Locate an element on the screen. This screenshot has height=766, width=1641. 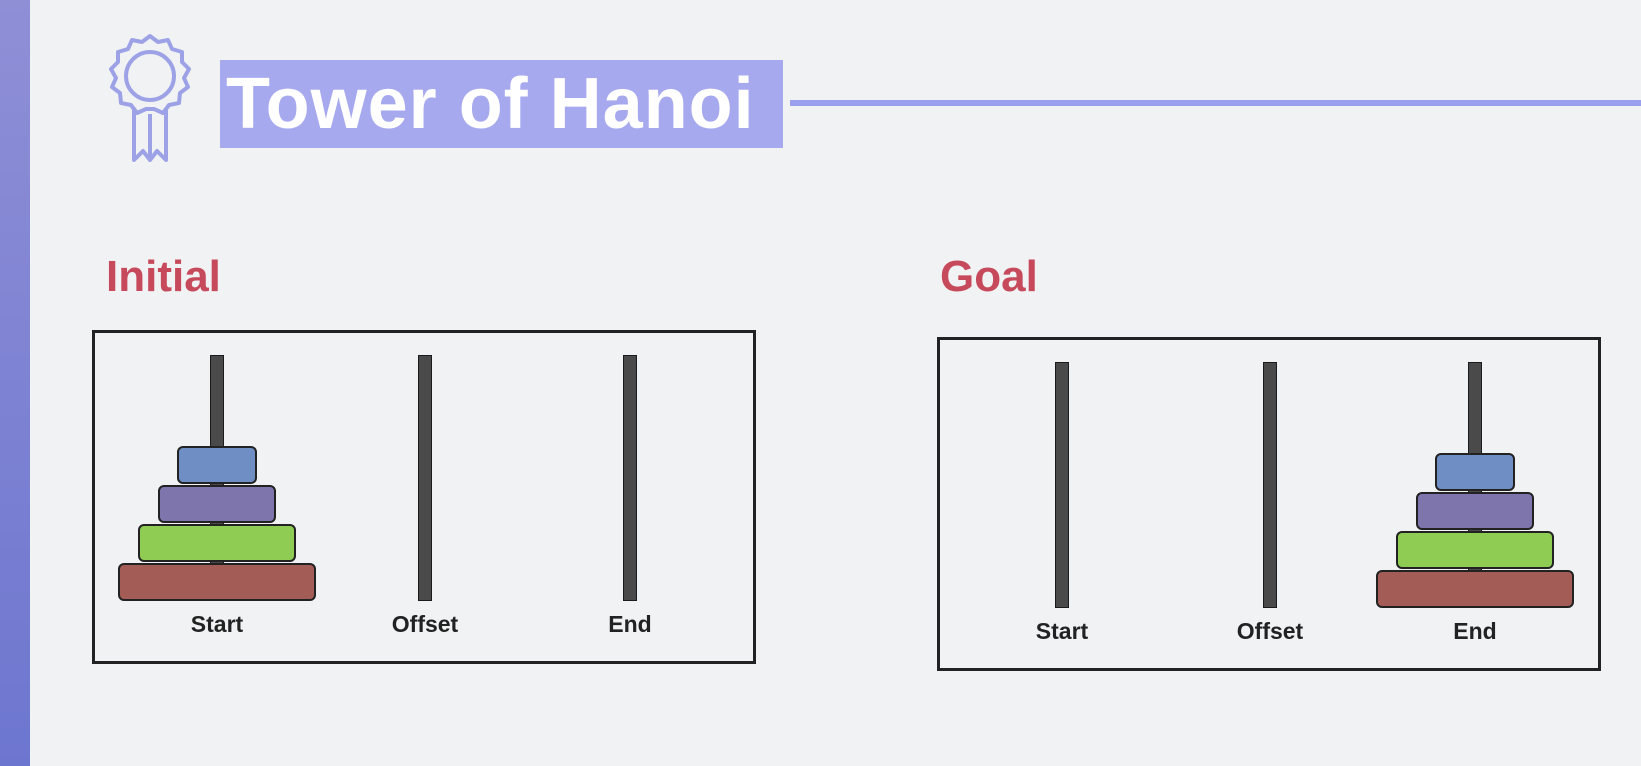
title-banner: Tower of Hanoi is located at coordinates (501, 104).